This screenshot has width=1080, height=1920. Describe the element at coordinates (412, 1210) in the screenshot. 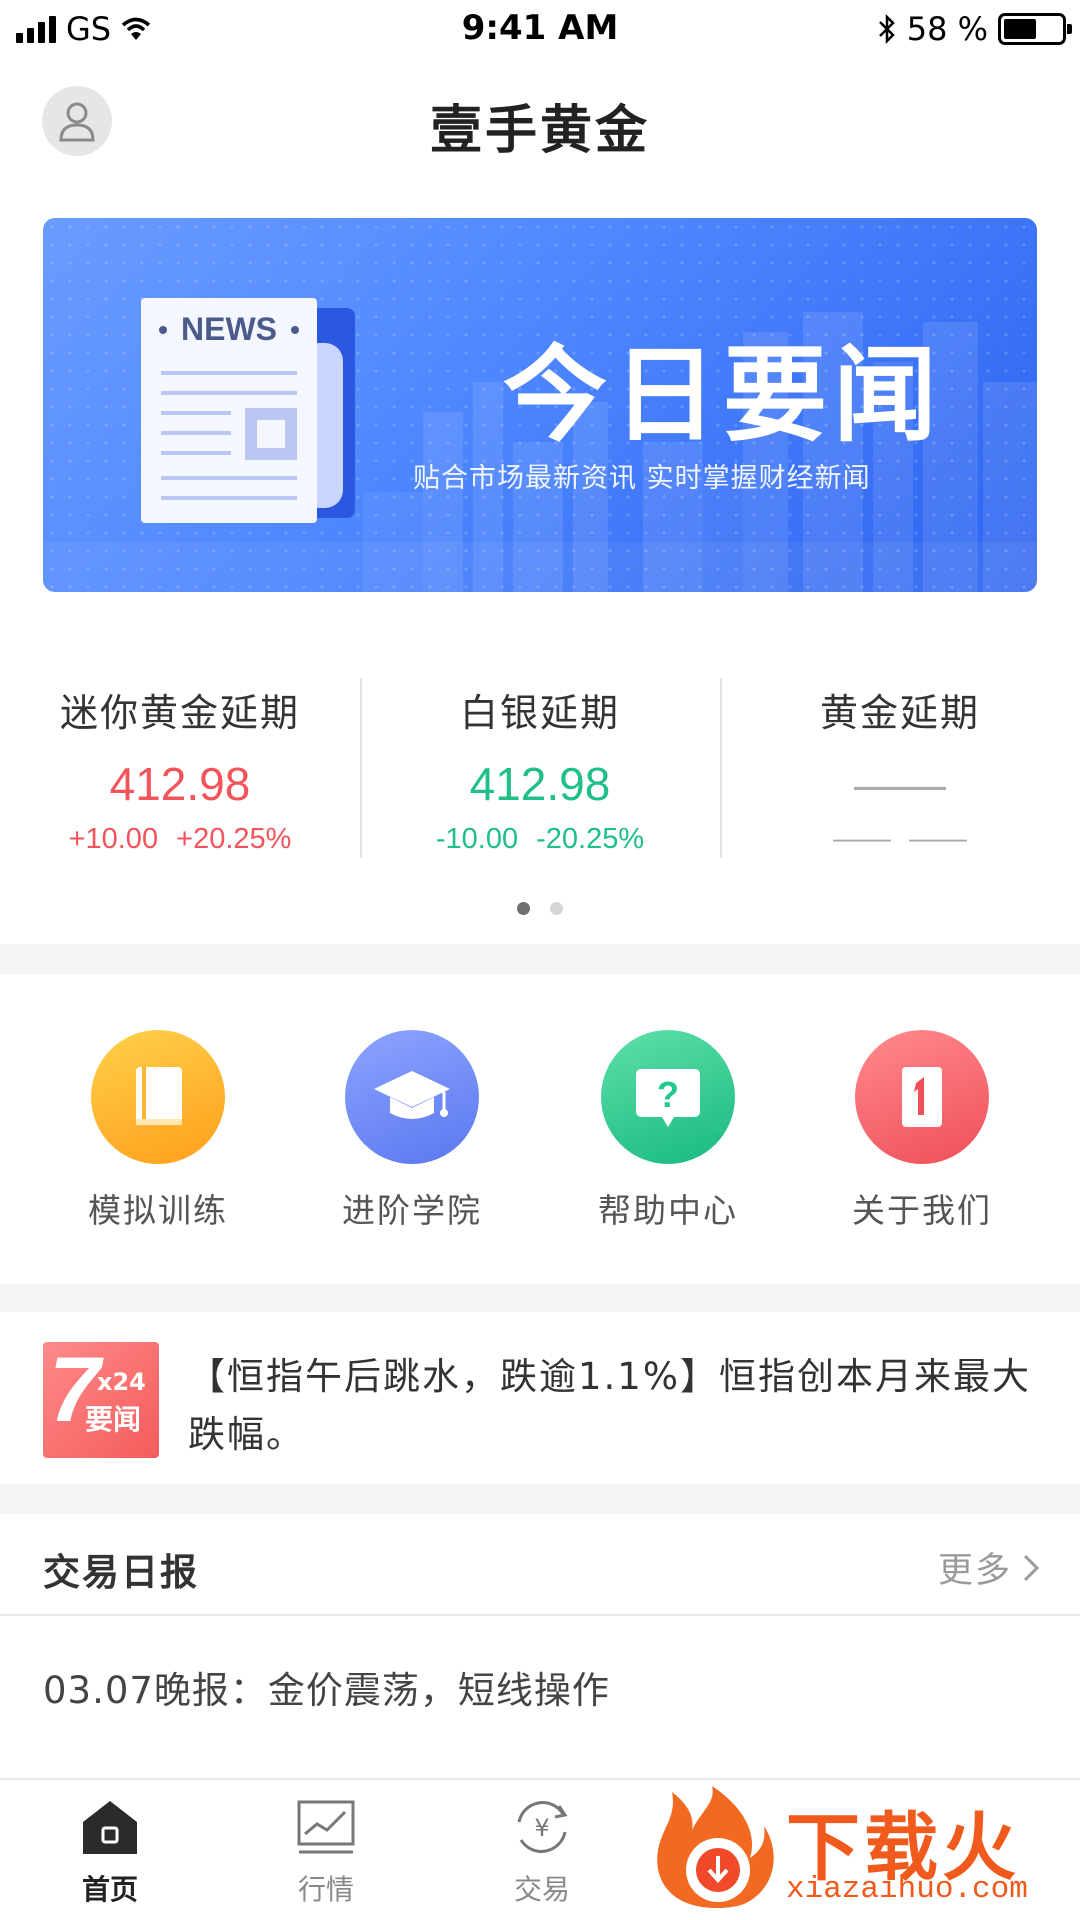

I see `feature-label: 进阶学院` at that location.